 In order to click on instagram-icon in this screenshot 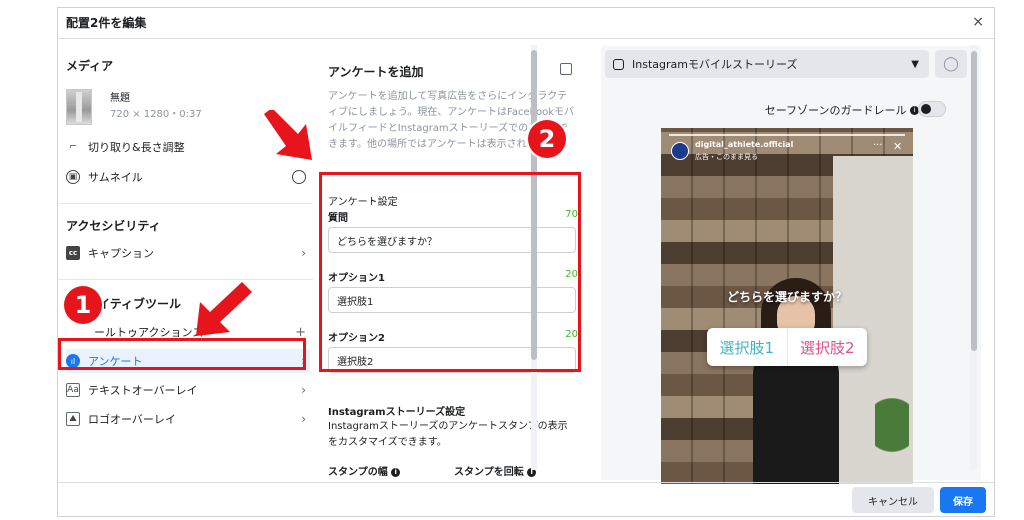, I will do `click(618, 64)`.